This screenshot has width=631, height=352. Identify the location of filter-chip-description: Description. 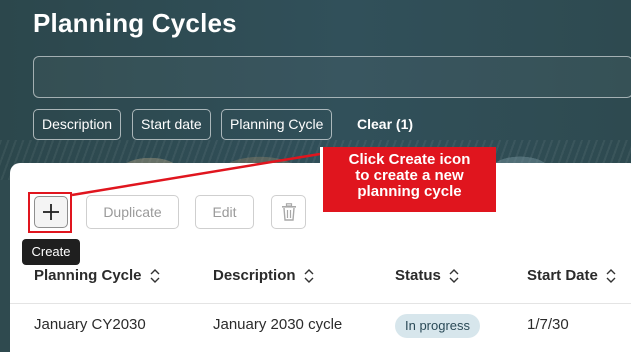
(77, 124).